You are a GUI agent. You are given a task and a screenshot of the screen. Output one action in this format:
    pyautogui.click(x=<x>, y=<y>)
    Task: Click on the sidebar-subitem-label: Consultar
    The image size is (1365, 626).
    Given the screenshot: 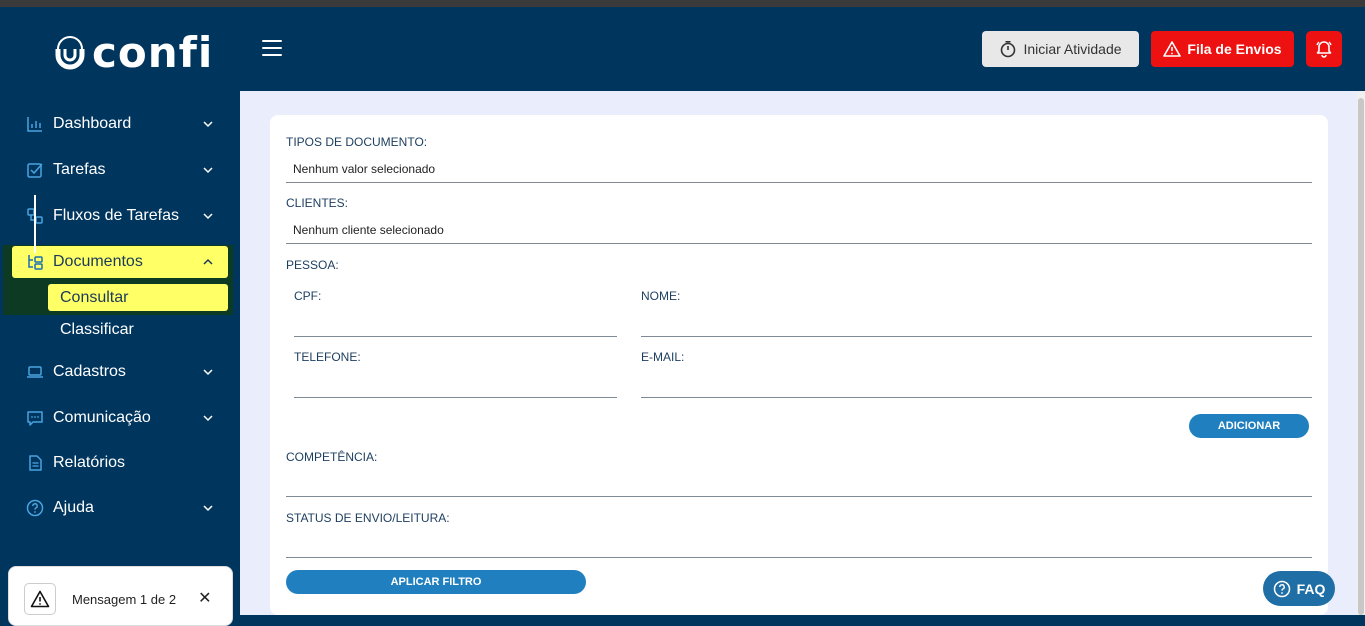 What is the action you would take?
    pyautogui.click(x=94, y=297)
    